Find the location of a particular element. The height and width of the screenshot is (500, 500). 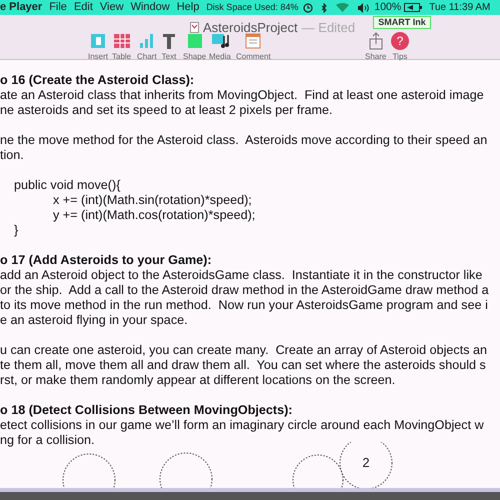

code-line: } is located at coordinates (16, 230).